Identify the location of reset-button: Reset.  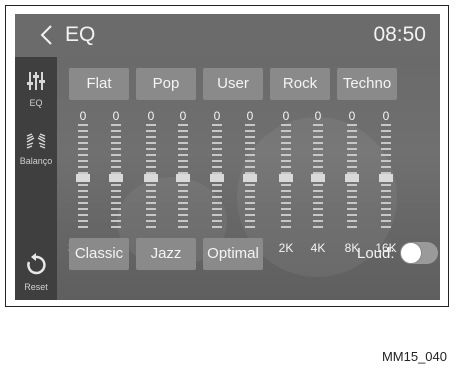
(36, 272).